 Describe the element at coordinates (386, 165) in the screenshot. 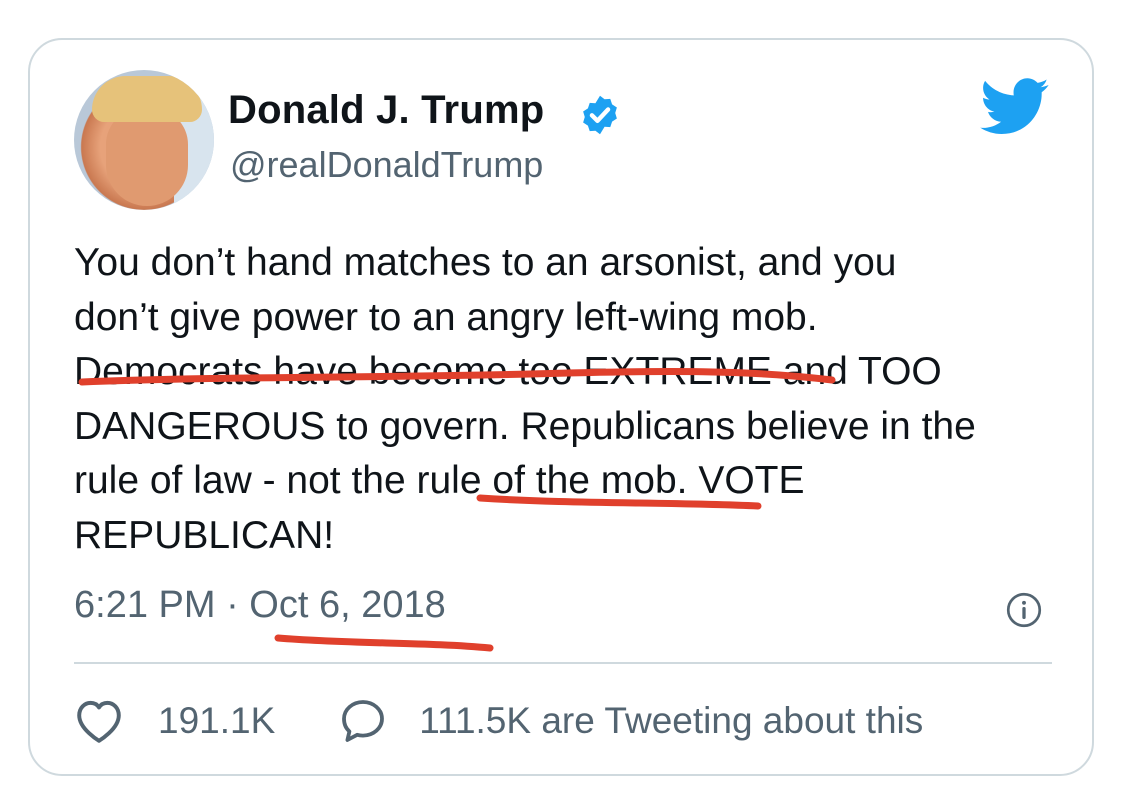

I see `author-handle: @realDonaldTrump` at that location.